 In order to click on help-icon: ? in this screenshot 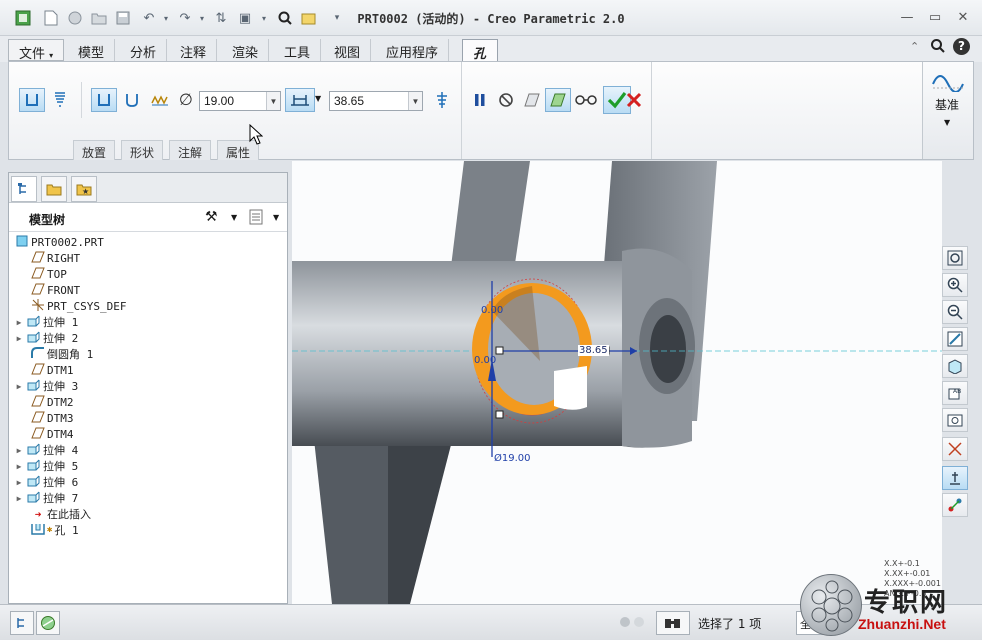, I will do `click(961, 46)`.